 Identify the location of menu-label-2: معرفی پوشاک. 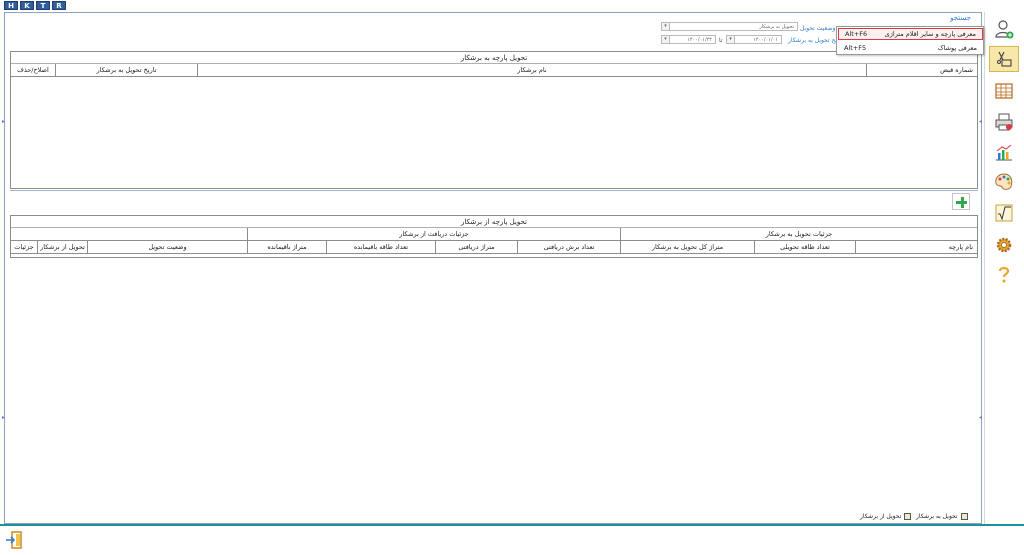
(957, 48).